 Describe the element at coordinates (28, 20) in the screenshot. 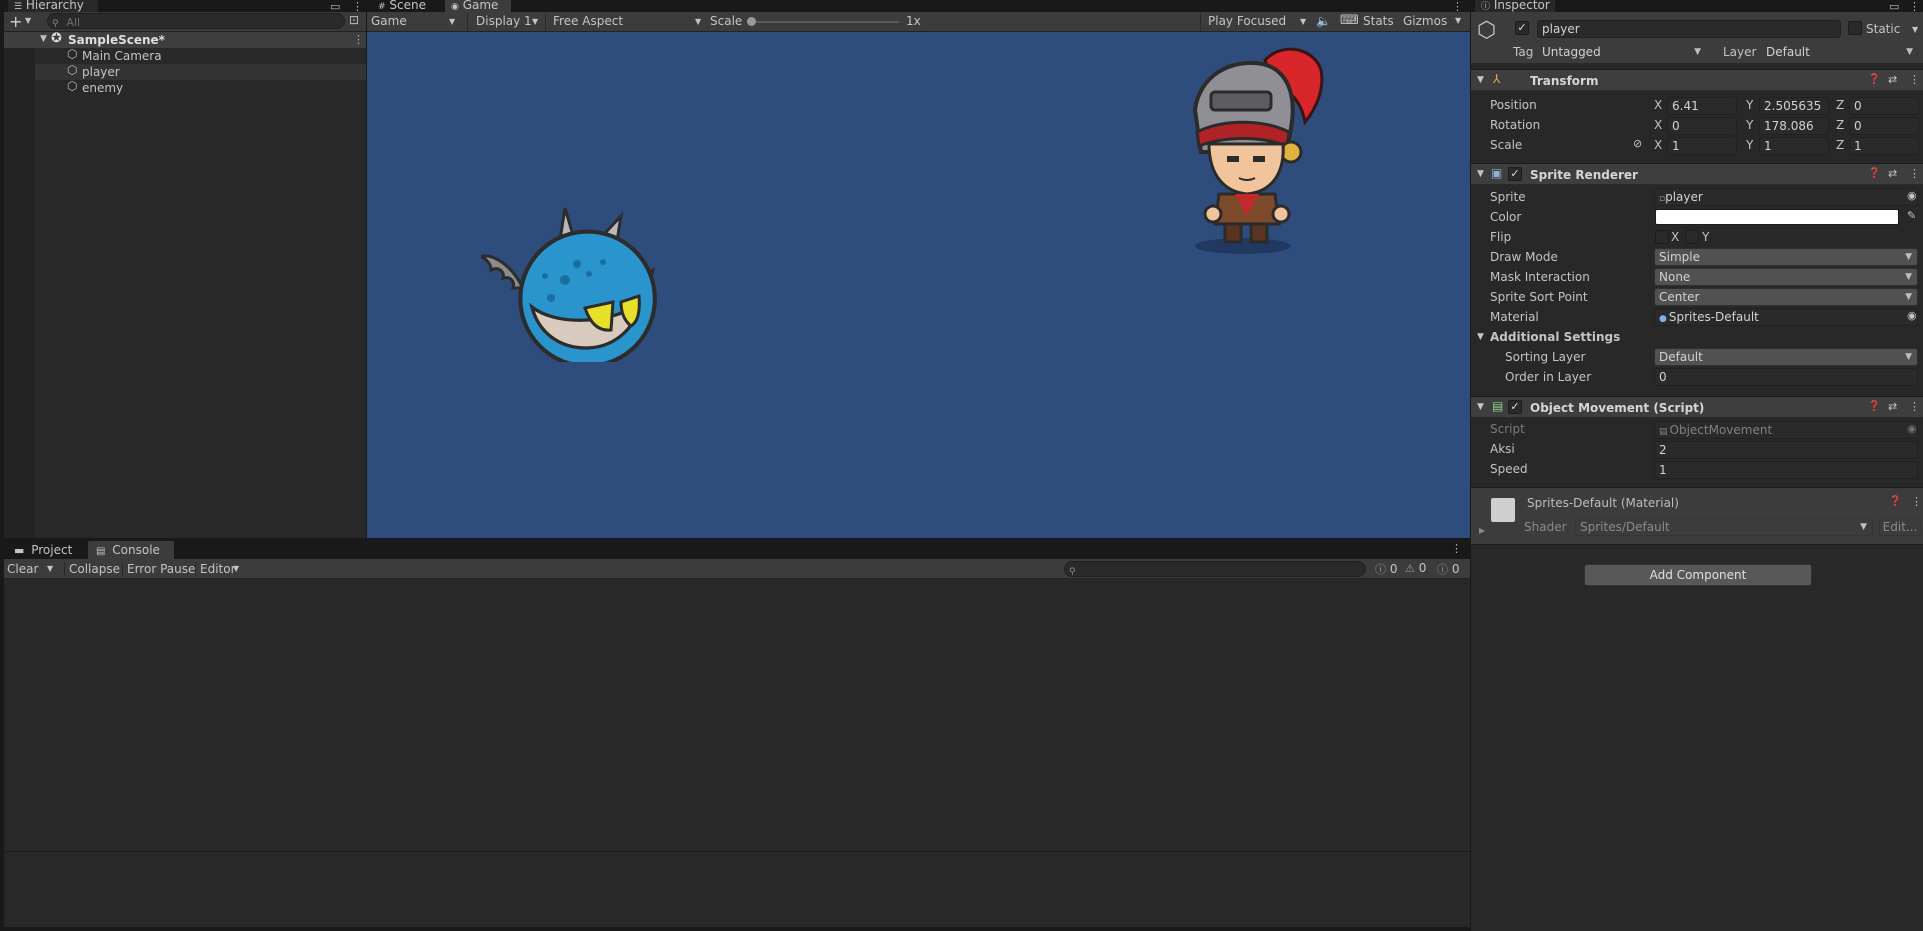

I see `add-dropdown-icon: ▼` at that location.